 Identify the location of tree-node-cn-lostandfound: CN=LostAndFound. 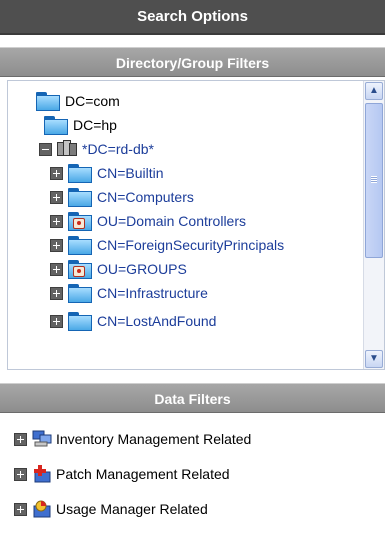
(133, 321).